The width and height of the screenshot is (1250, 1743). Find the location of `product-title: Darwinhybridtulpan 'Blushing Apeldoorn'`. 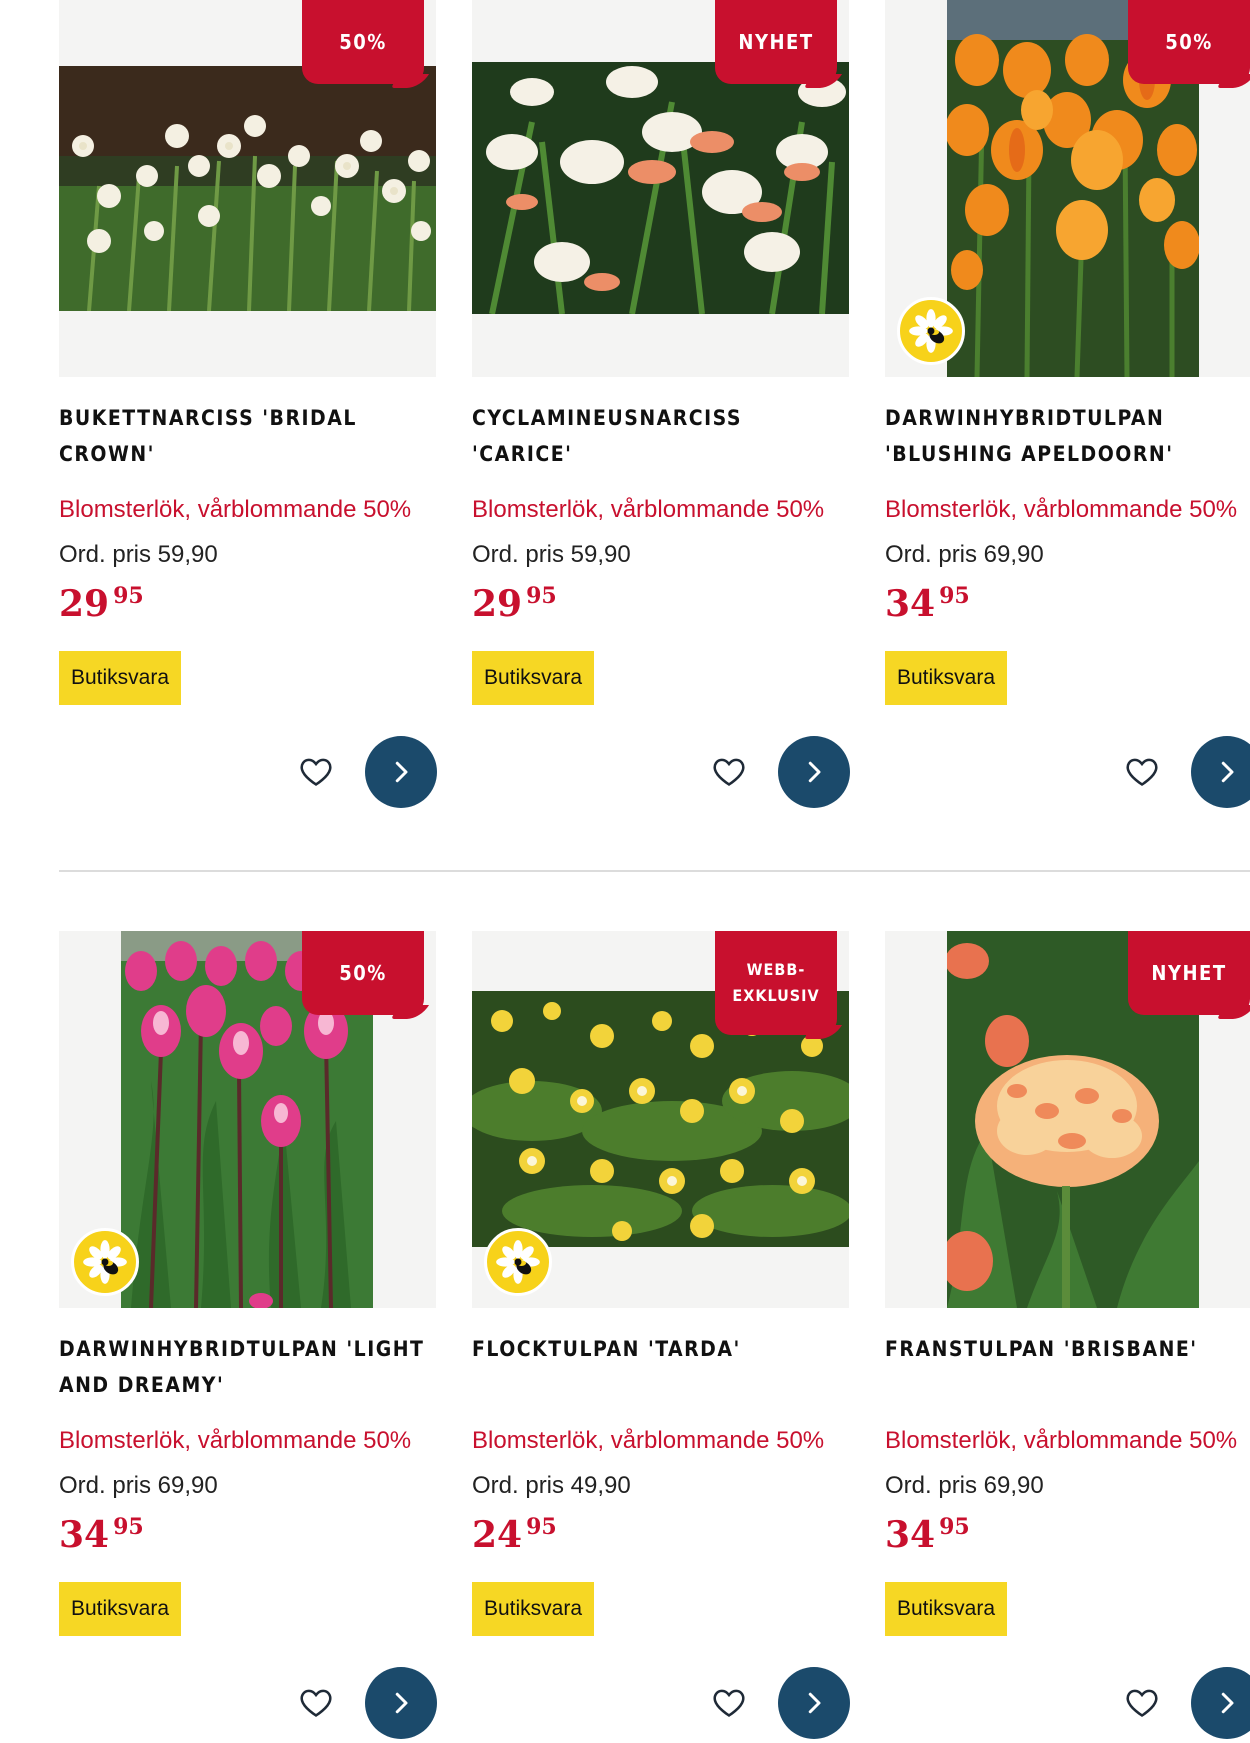

product-title: Darwinhybridtulpan 'Blushing Apeldoorn' is located at coordinates (1067, 436).